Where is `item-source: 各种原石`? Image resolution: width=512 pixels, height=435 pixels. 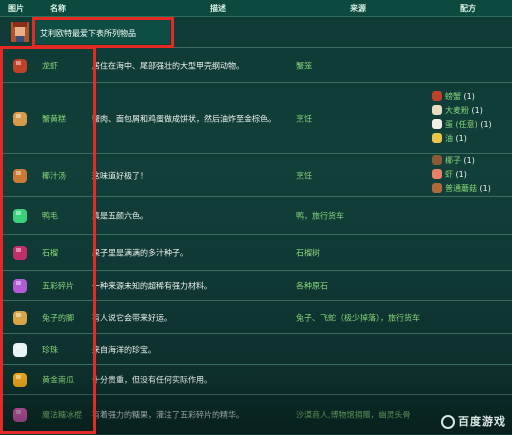
item-source: 各种原石 is located at coordinates (312, 286).